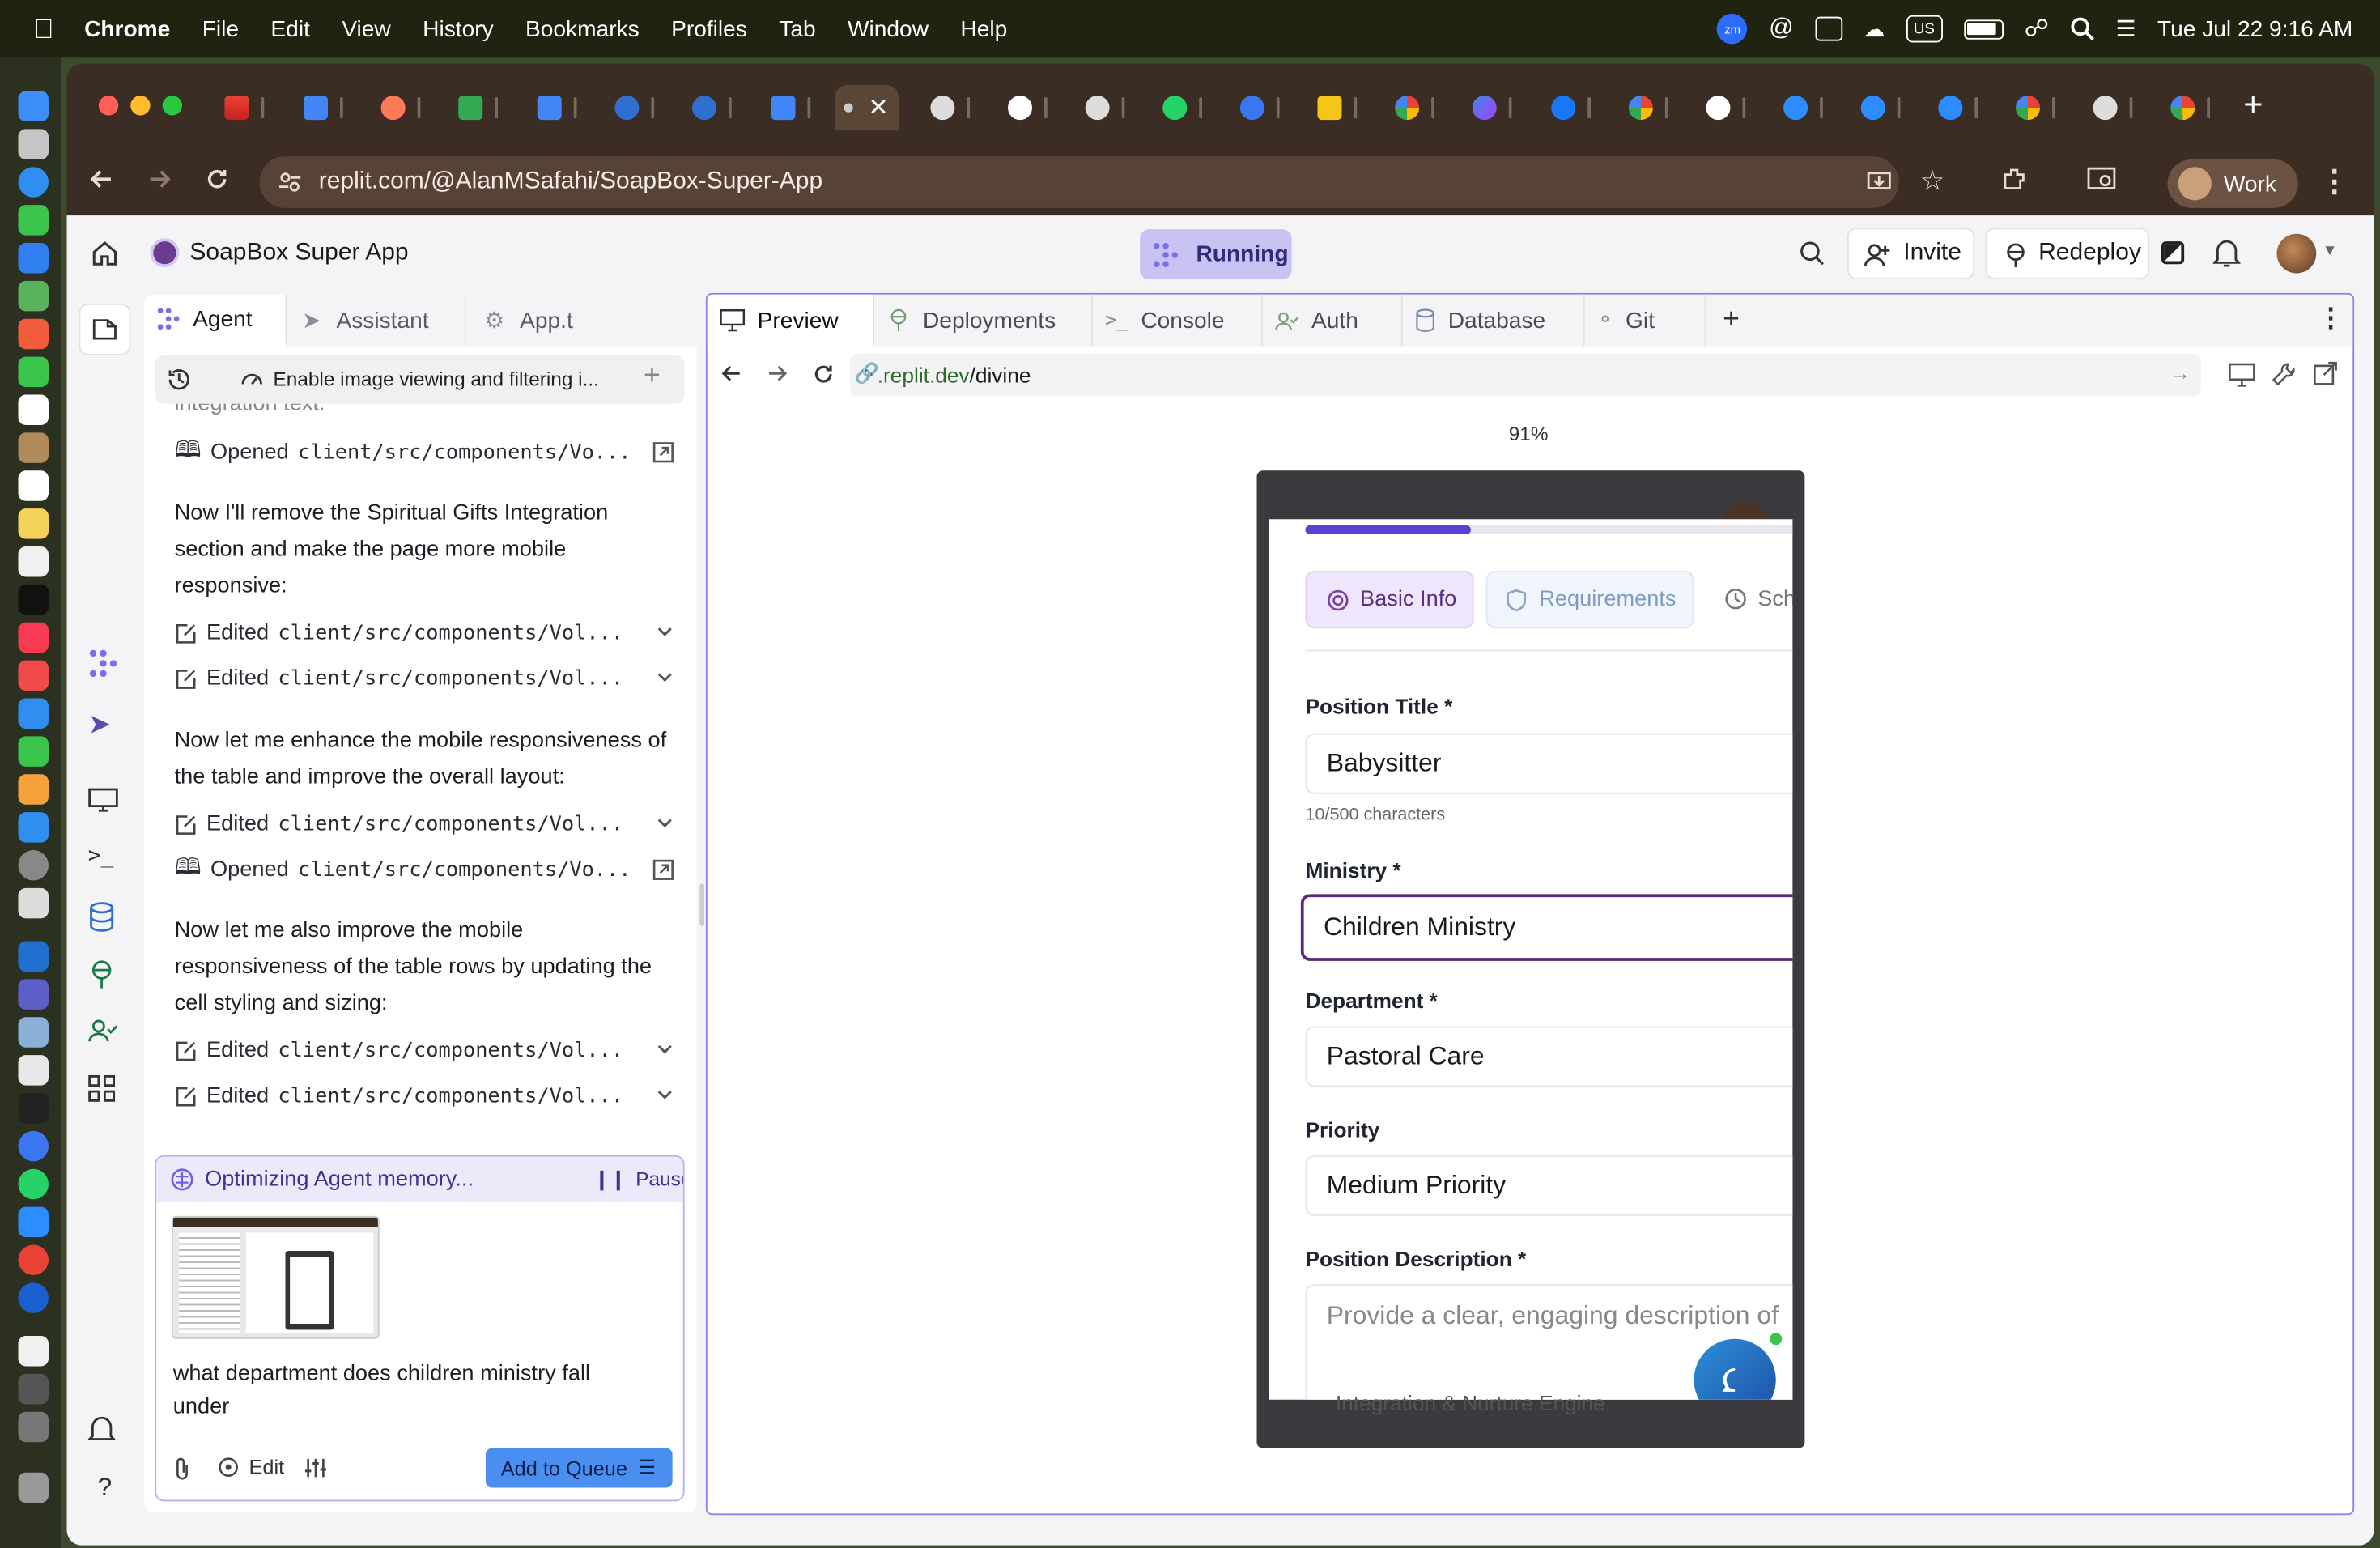 This screenshot has width=2380, height=1548. I want to click on tab-git: ⚬ Git, so click(1645, 321).